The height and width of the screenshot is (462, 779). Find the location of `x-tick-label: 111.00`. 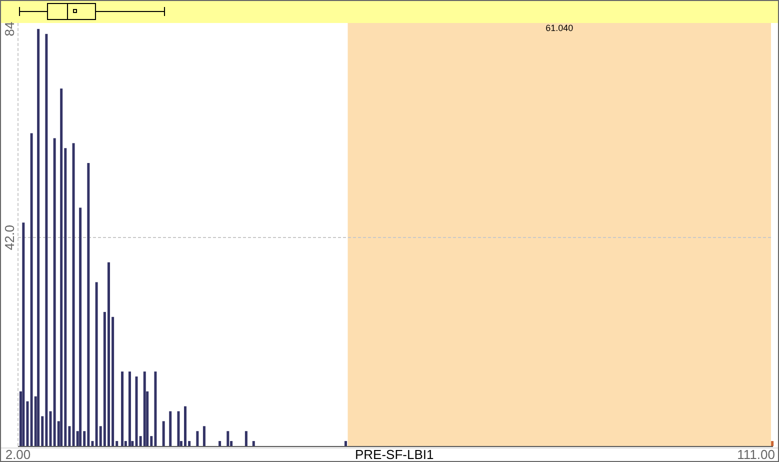

x-tick-label: 111.00 is located at coordinates (756, 454).